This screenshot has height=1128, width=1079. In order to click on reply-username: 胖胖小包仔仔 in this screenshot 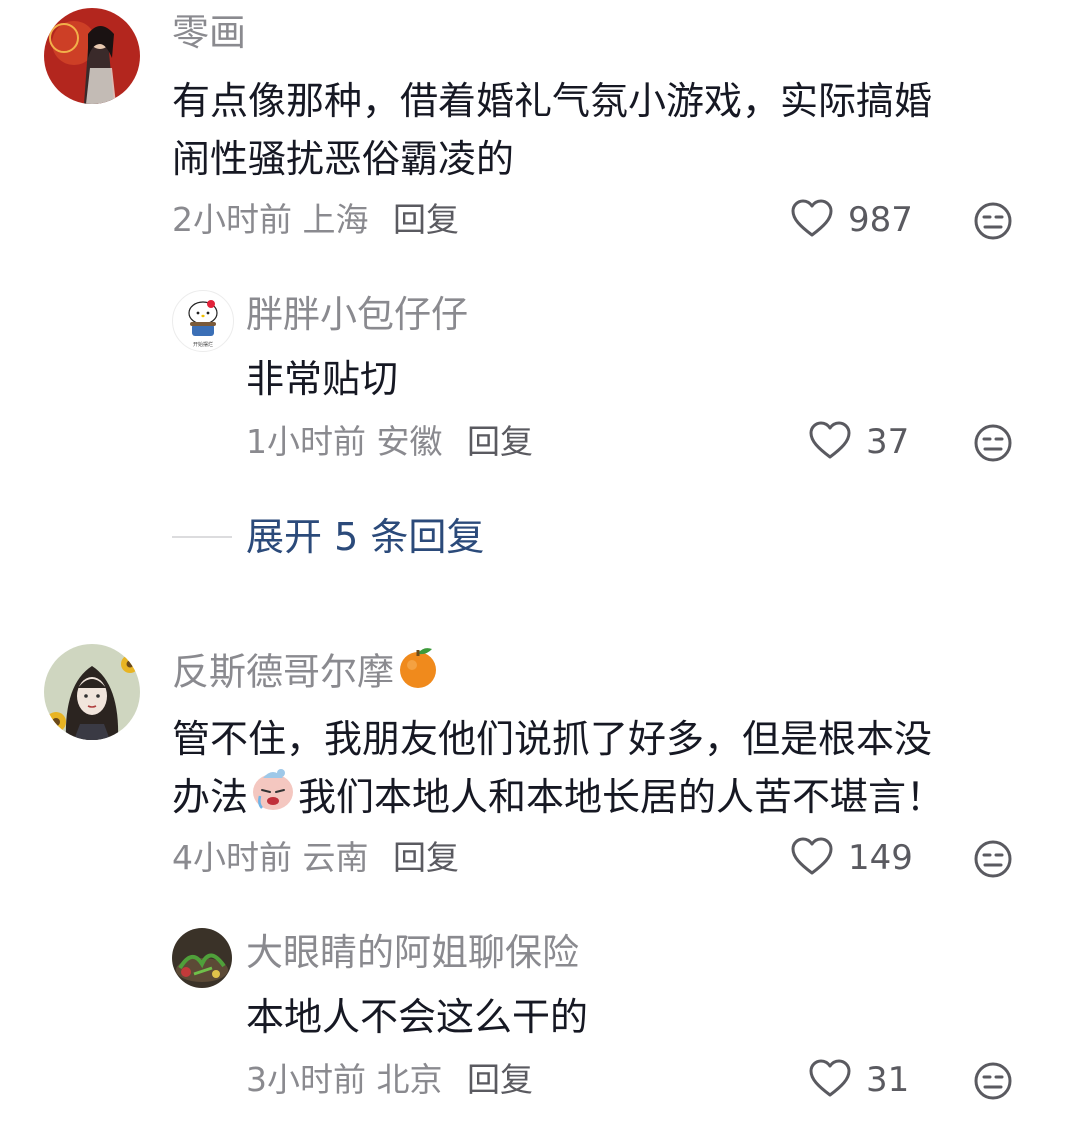, I will do `click(357, 314)`.